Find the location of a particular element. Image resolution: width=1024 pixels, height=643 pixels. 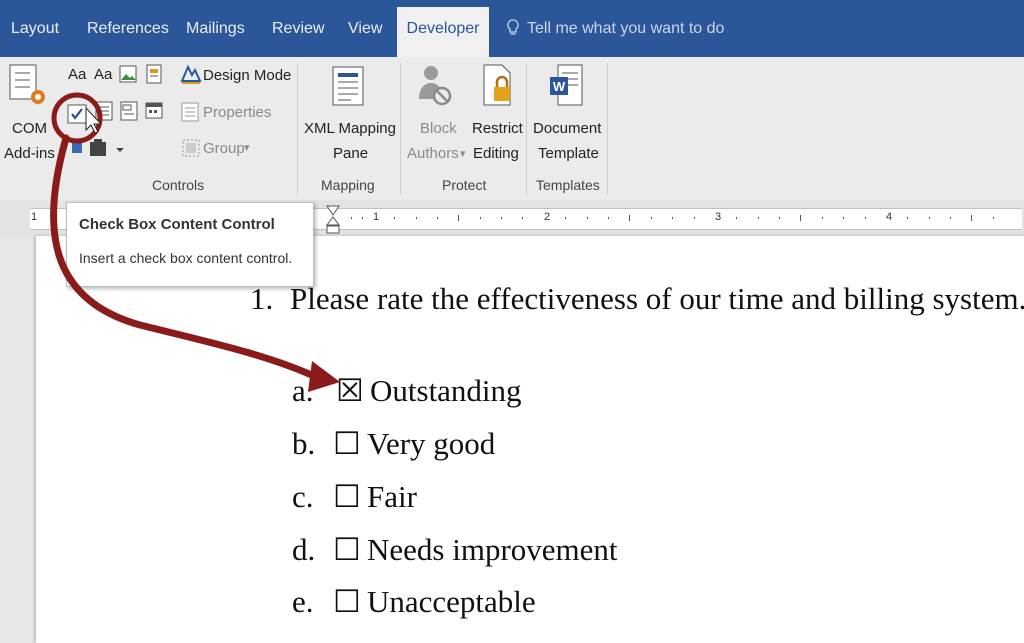

arrowhead-icon is located at coordinates (324, 376).